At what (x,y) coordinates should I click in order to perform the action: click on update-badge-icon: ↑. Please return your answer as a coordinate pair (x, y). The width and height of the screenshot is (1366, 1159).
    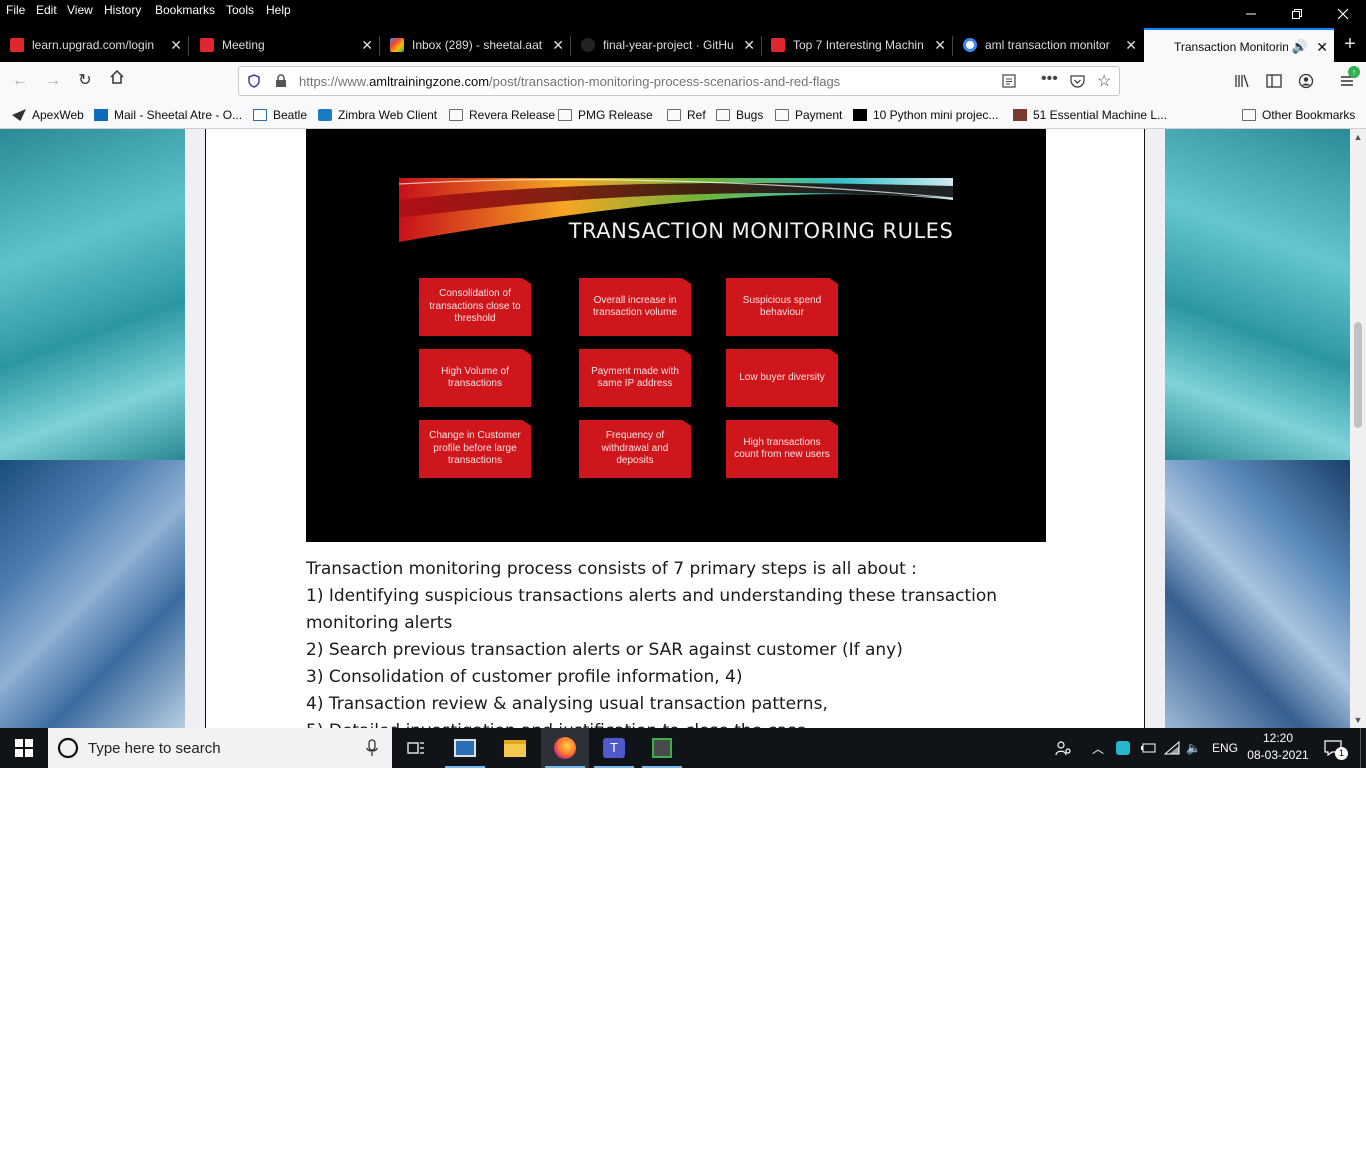
    Looking at the image, I should click on (1354, 72).